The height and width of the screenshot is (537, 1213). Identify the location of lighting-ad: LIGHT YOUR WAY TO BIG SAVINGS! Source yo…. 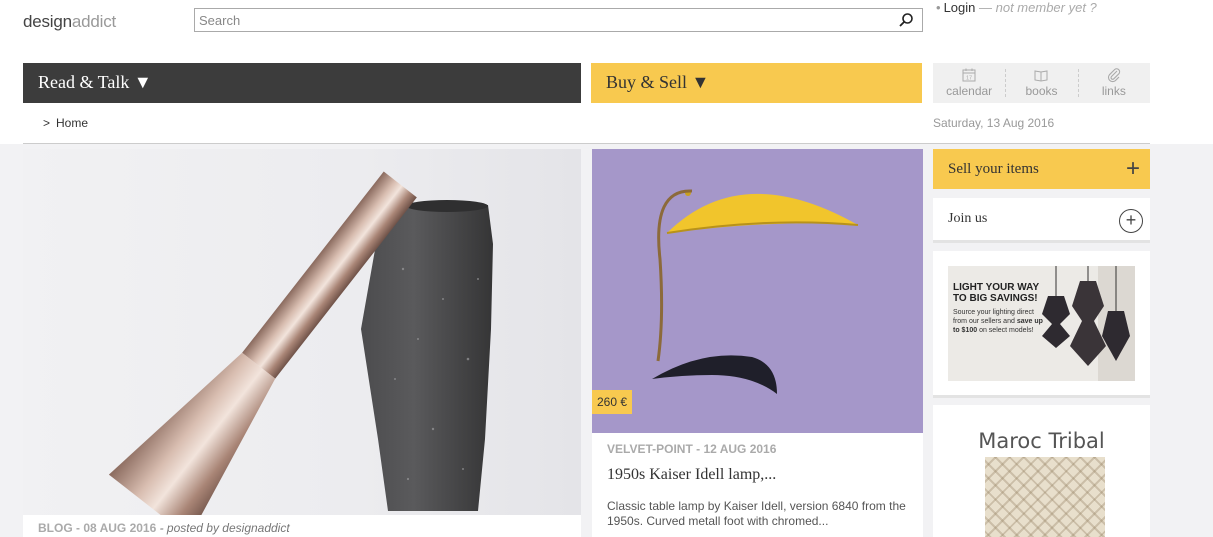
(1041, 324).